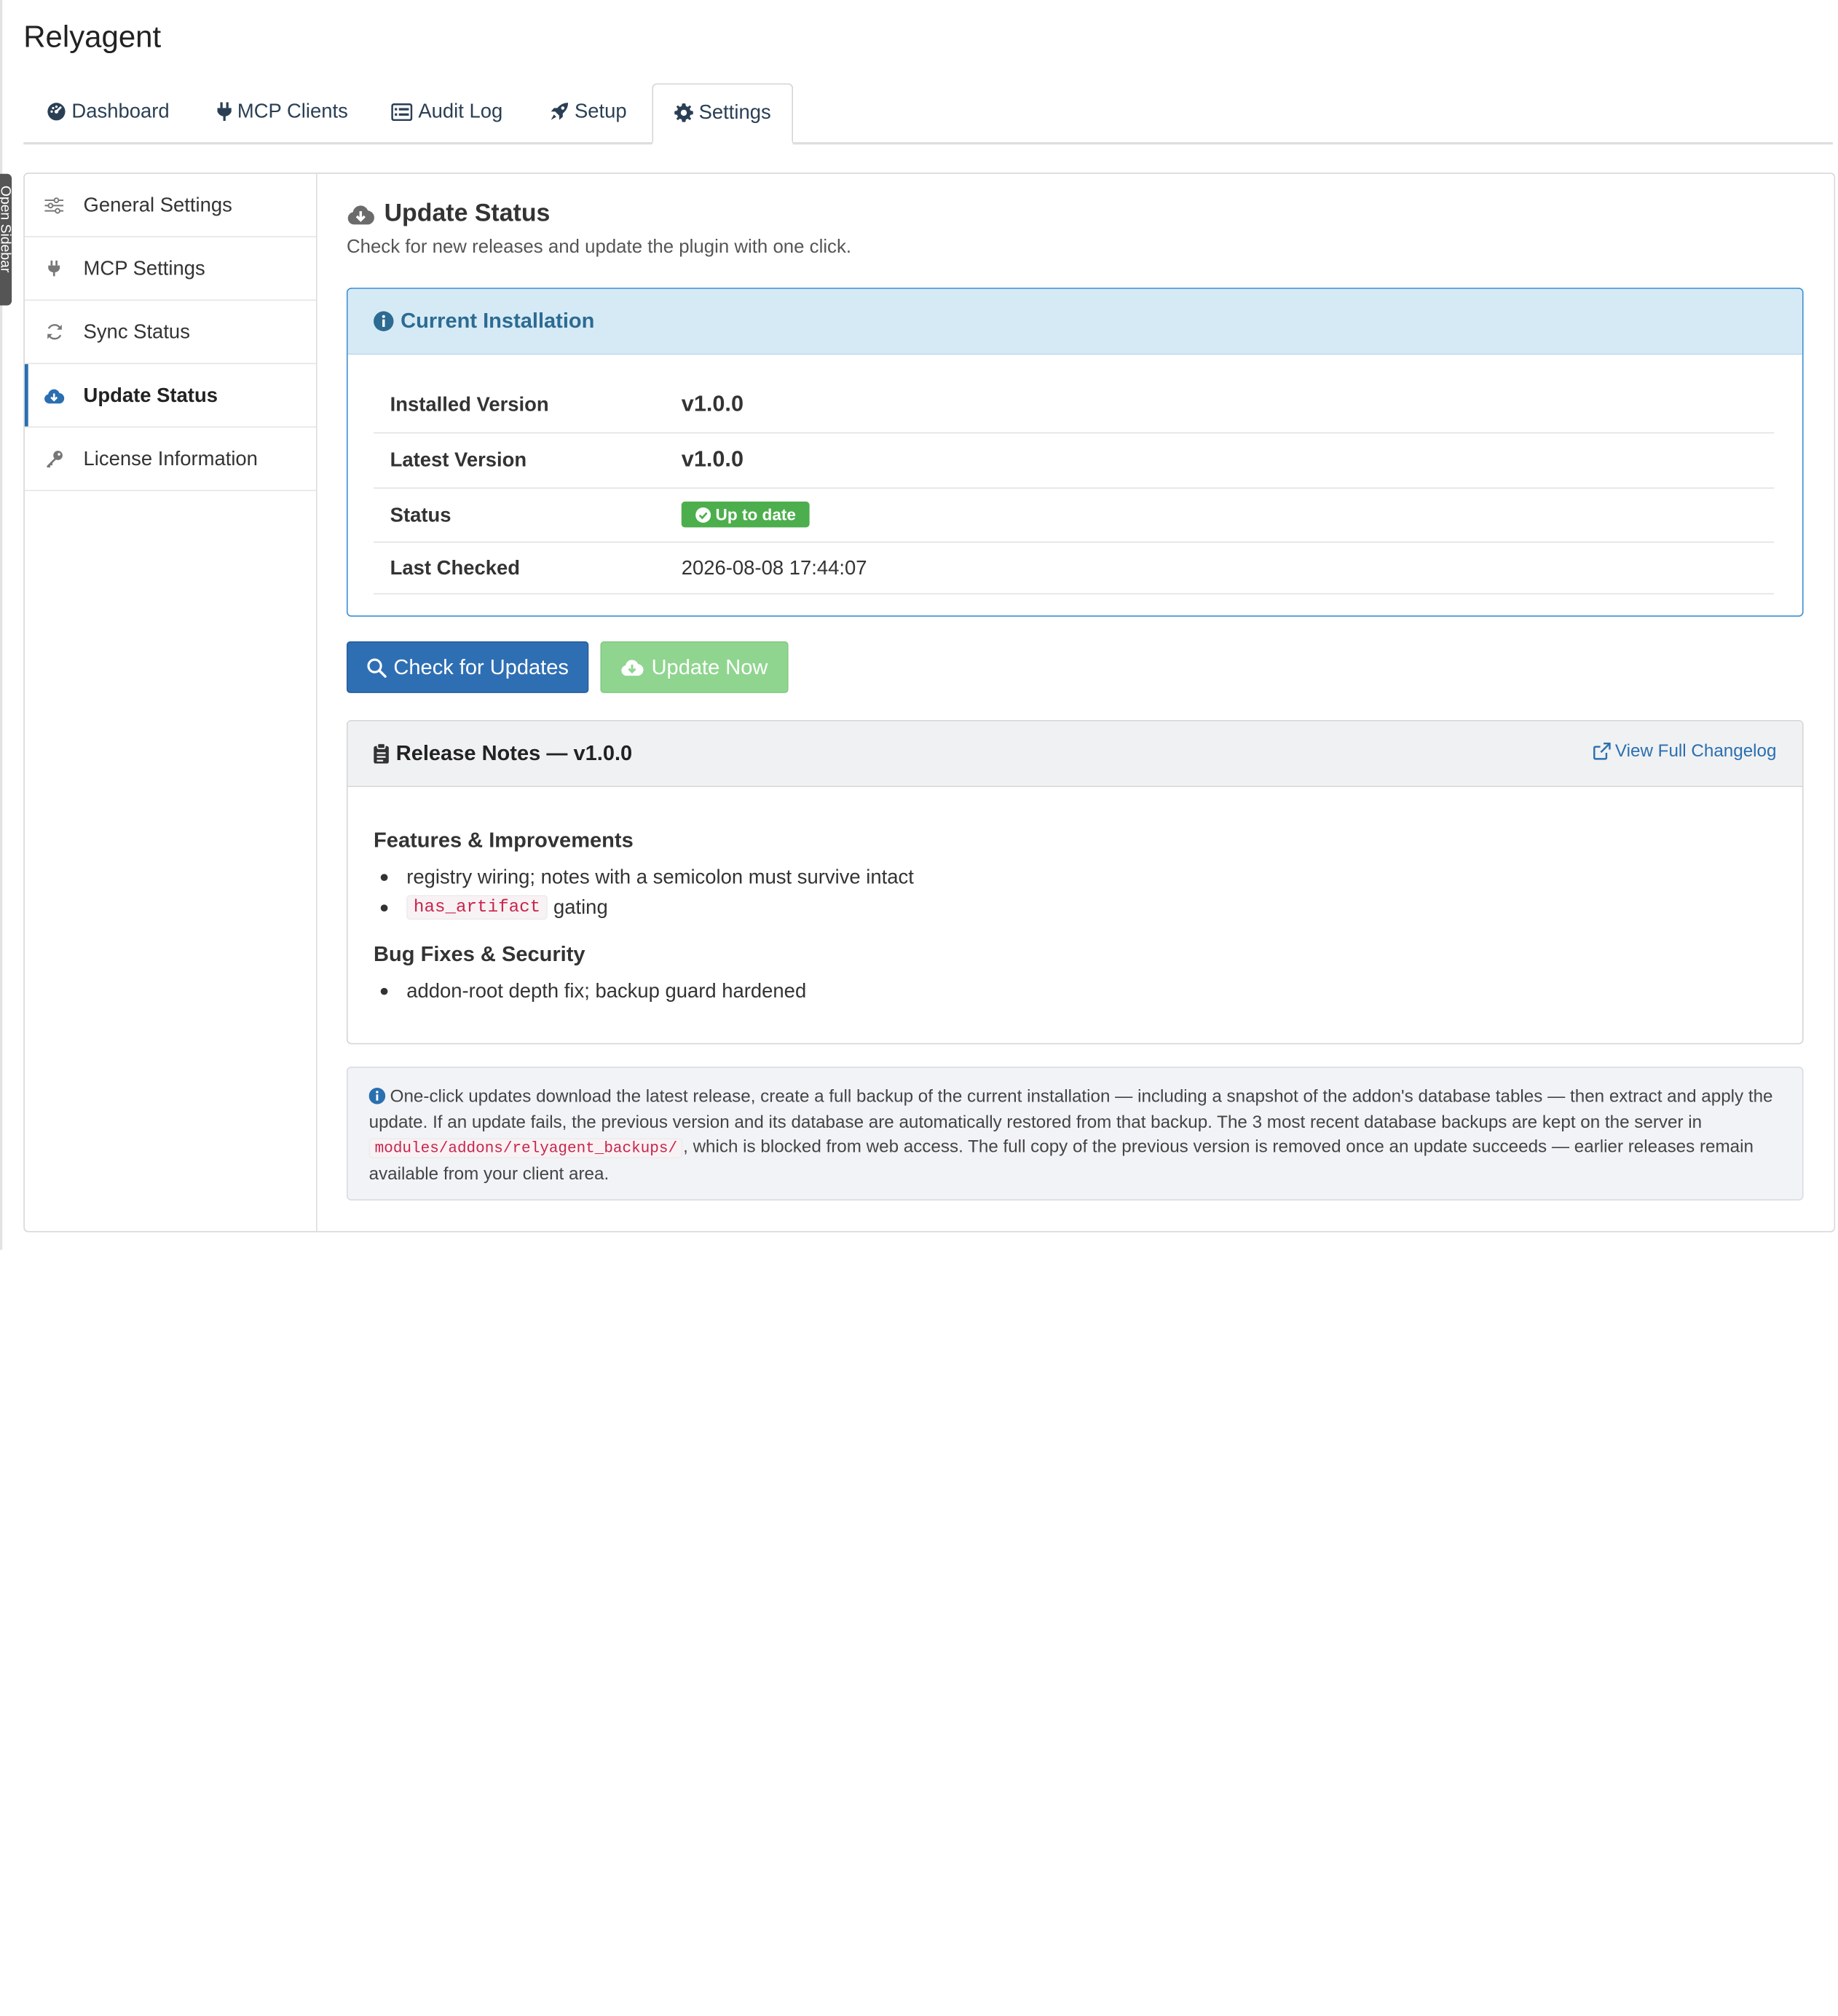 The height and width of the screenshot is (2016, 1838). What do you see at coordinates (709, 667) in the screenshot?
I see `update-now-label: Update Now` at bounding box center [709, 667].